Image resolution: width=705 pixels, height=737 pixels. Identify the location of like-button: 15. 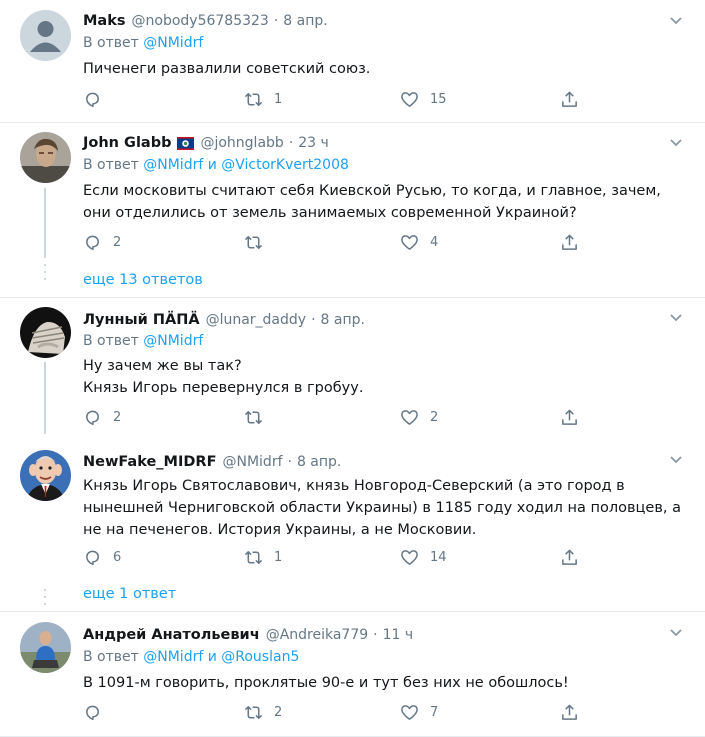
(423, 99).